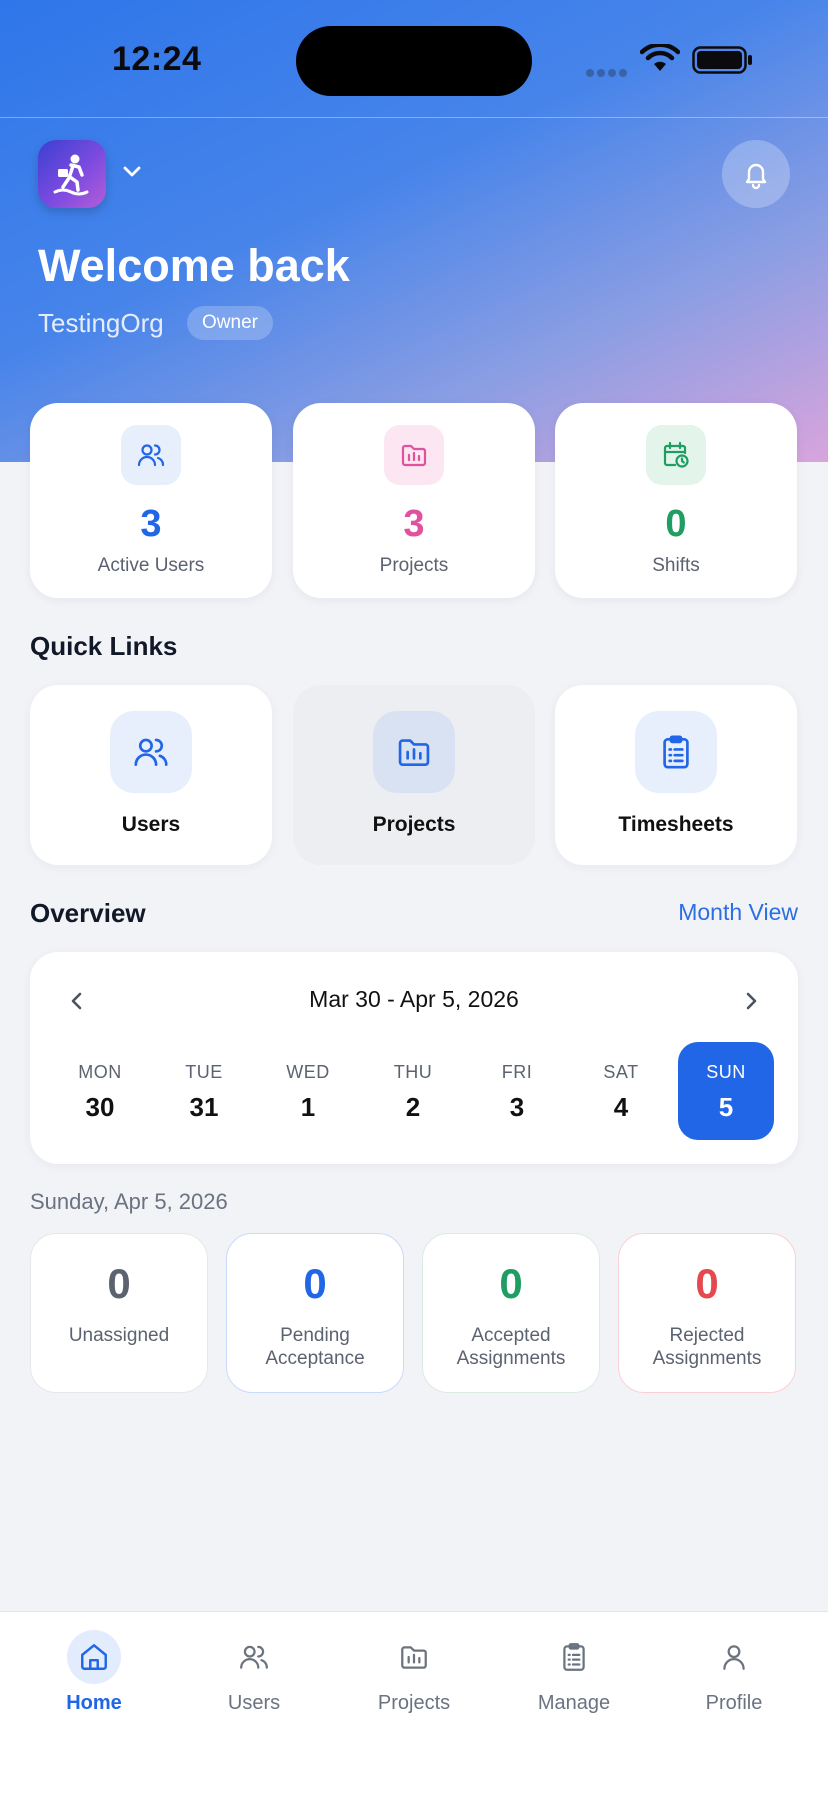 The image size is (828, 1799). Describe the element at coordinates (315, 1347) in the screenshot. I see `assignment-label: Pending Acceptance` at that location.